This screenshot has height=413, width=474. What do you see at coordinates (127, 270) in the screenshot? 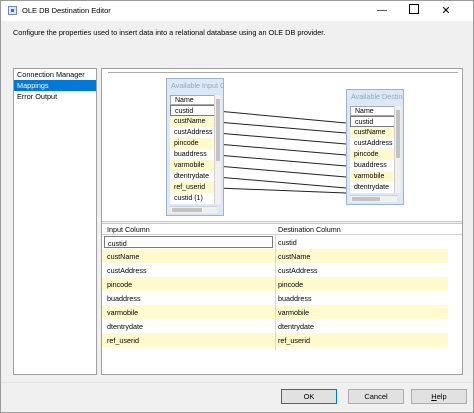
I see `input-column-cell: custAddress` at bounding box center [127, 270].